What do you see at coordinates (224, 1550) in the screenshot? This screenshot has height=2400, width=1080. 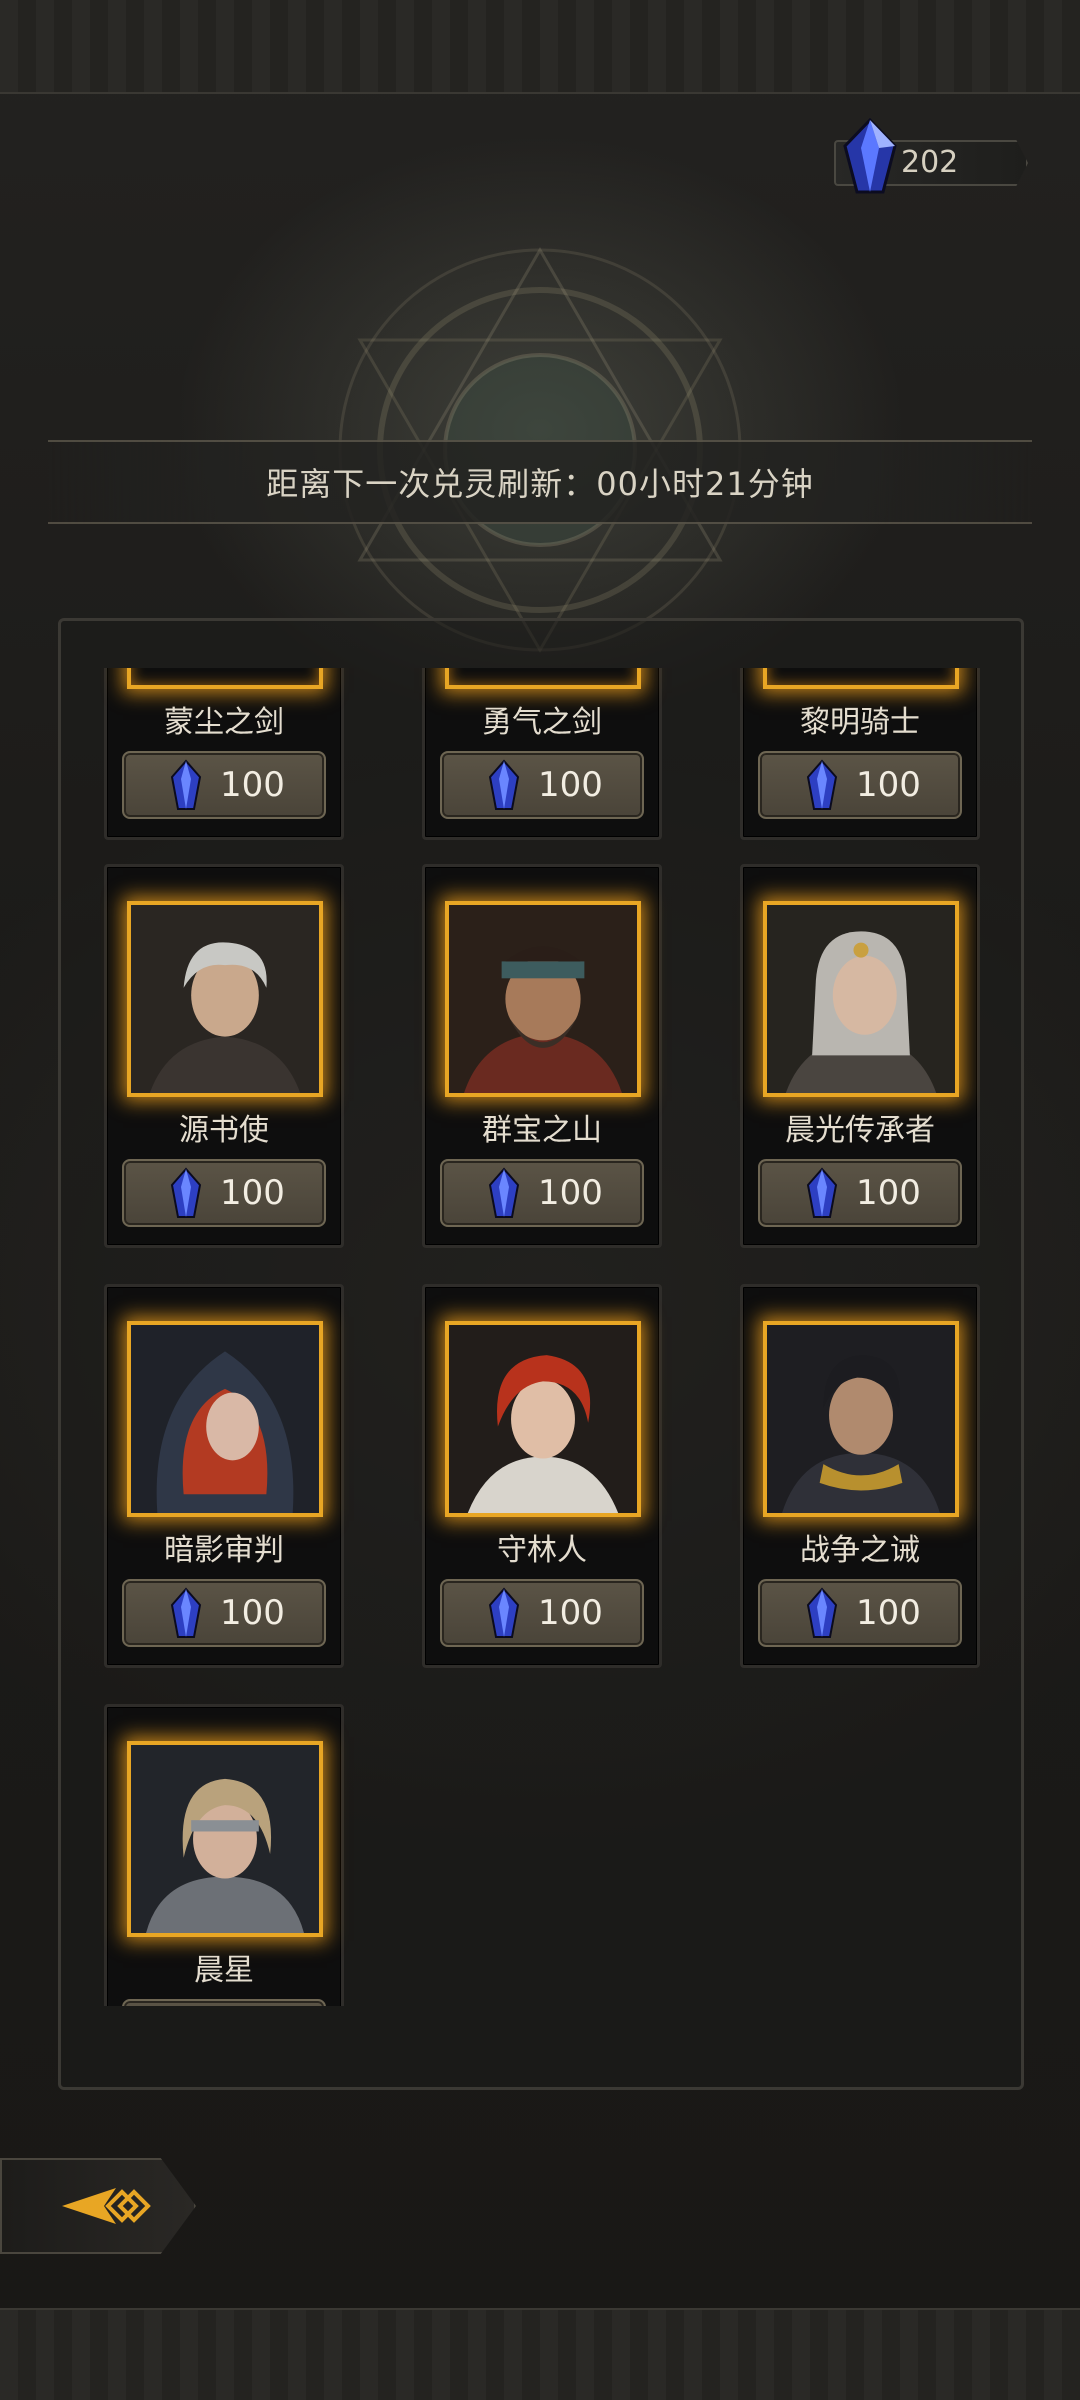 I see `card-name: 暗影审判` at bounding box center [224, 1550].